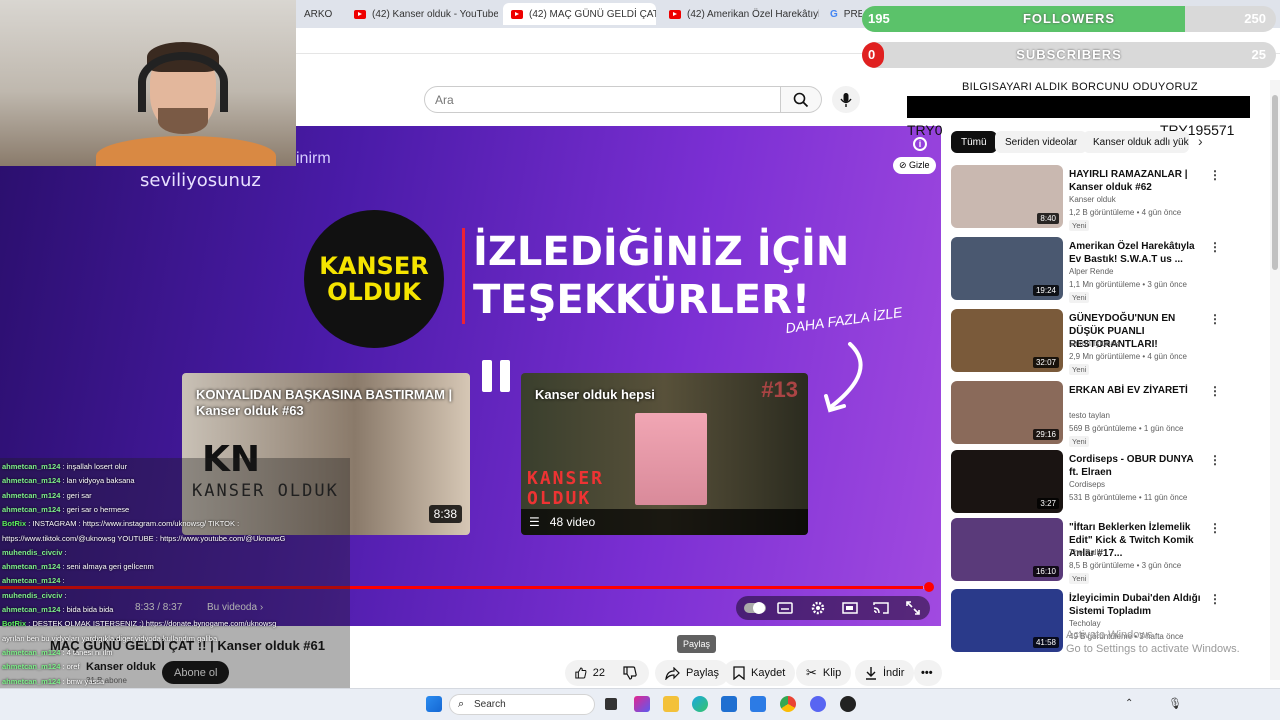 The width and height of the screenshot is (1280, 720). I want to click on video-thumbnail: 19:24, so click(1007, 268).